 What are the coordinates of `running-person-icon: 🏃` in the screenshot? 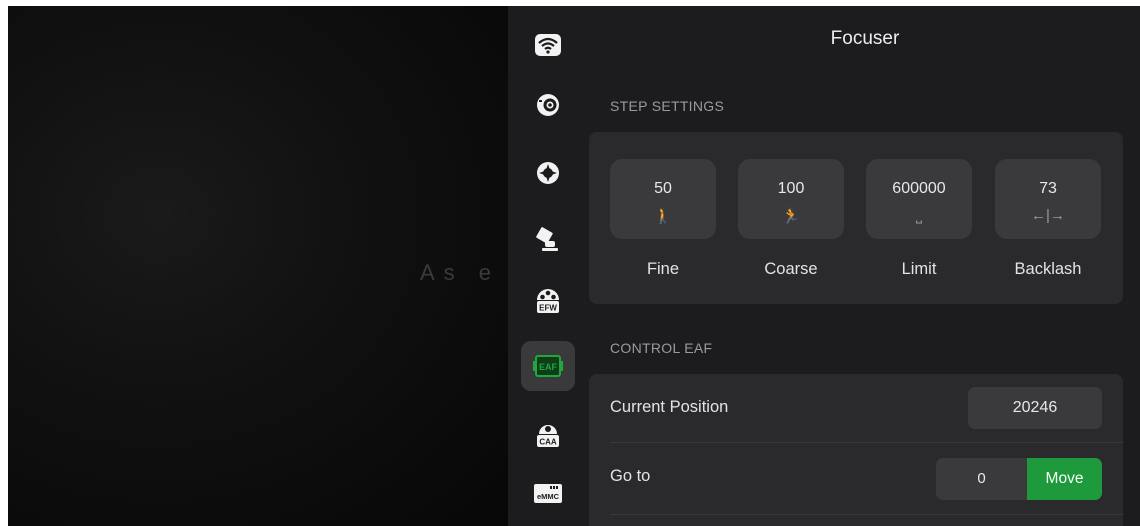 It's located at (791, 216).